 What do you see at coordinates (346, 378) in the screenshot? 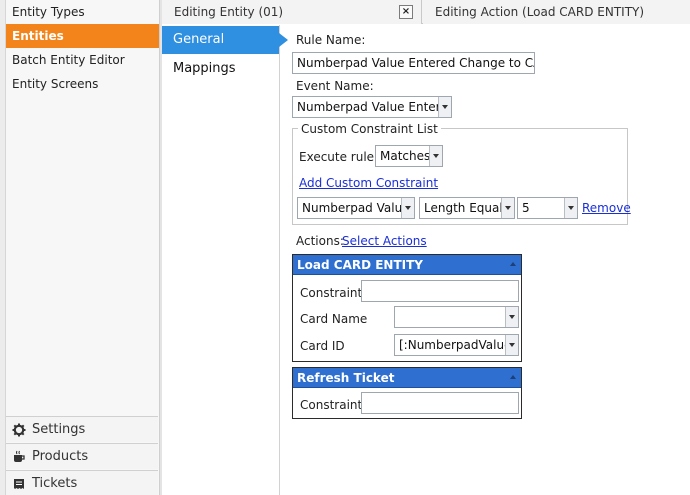
I see `action-panel-title: Refresh Ticket` at bounding box center [346, 378].